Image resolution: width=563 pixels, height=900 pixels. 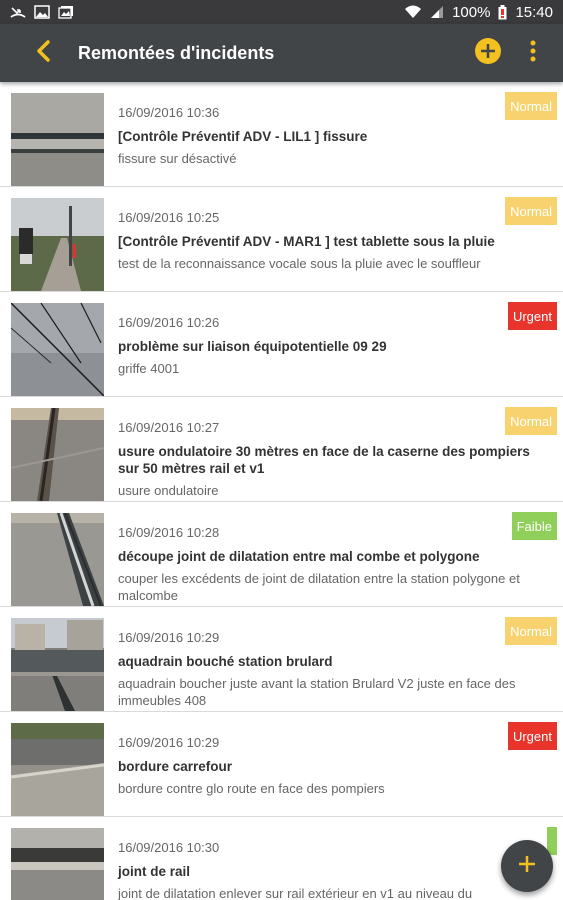 I want to click on page-title: Remontées d'incidents, so click(x=176, y=52).